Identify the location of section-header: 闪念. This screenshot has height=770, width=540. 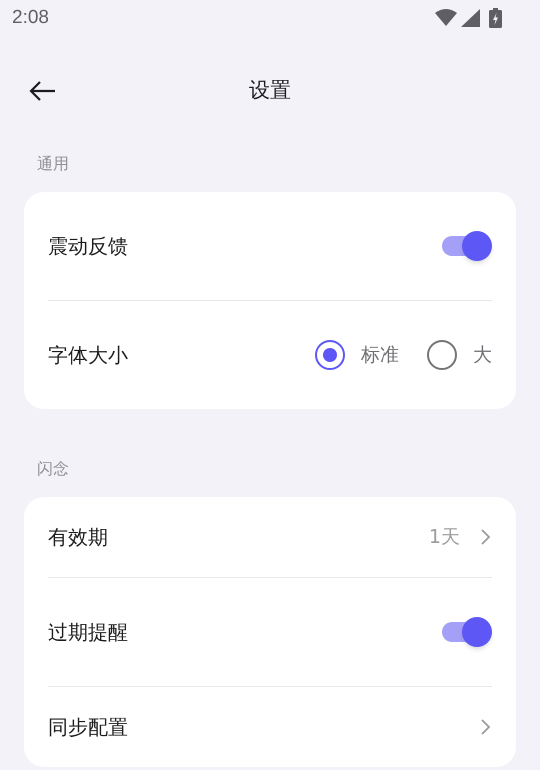
(53, 469).